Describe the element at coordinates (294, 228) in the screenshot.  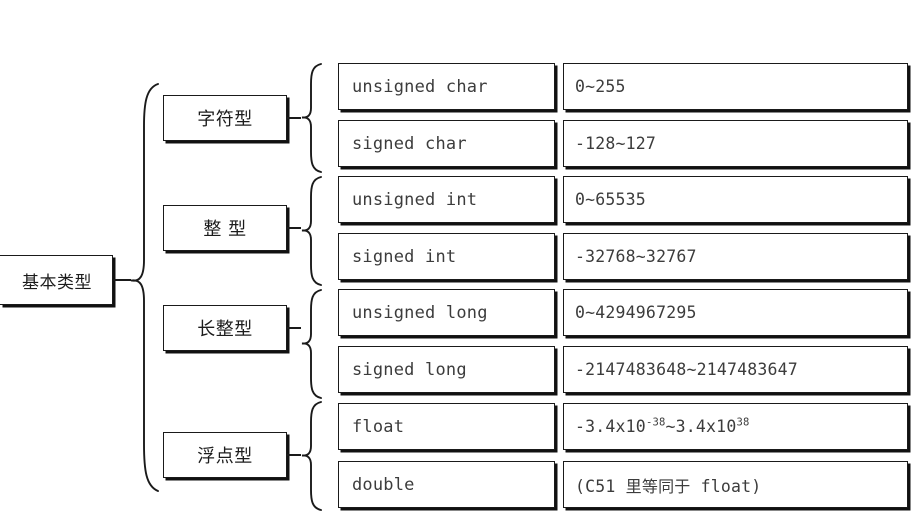
I see `category-brace-stem-int` at that location.